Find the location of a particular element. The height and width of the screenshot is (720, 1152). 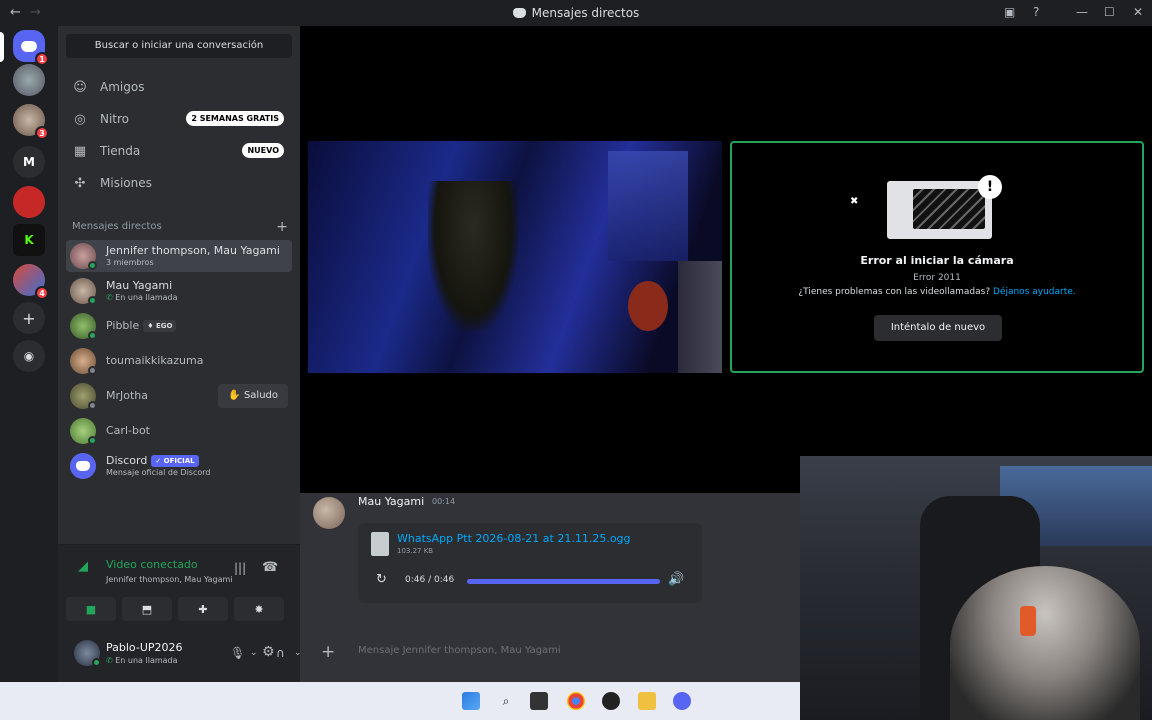

warning-icon: ! is located at coordinates (990, 187).